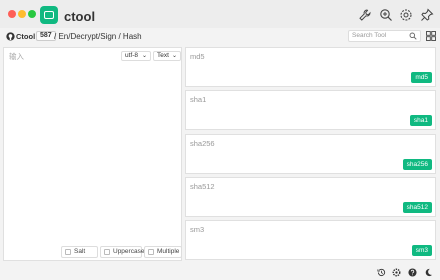  What do you see at coordinates (431, 36) in the screenshot?
I see `grid-icon` at bounding box center [431, 36].